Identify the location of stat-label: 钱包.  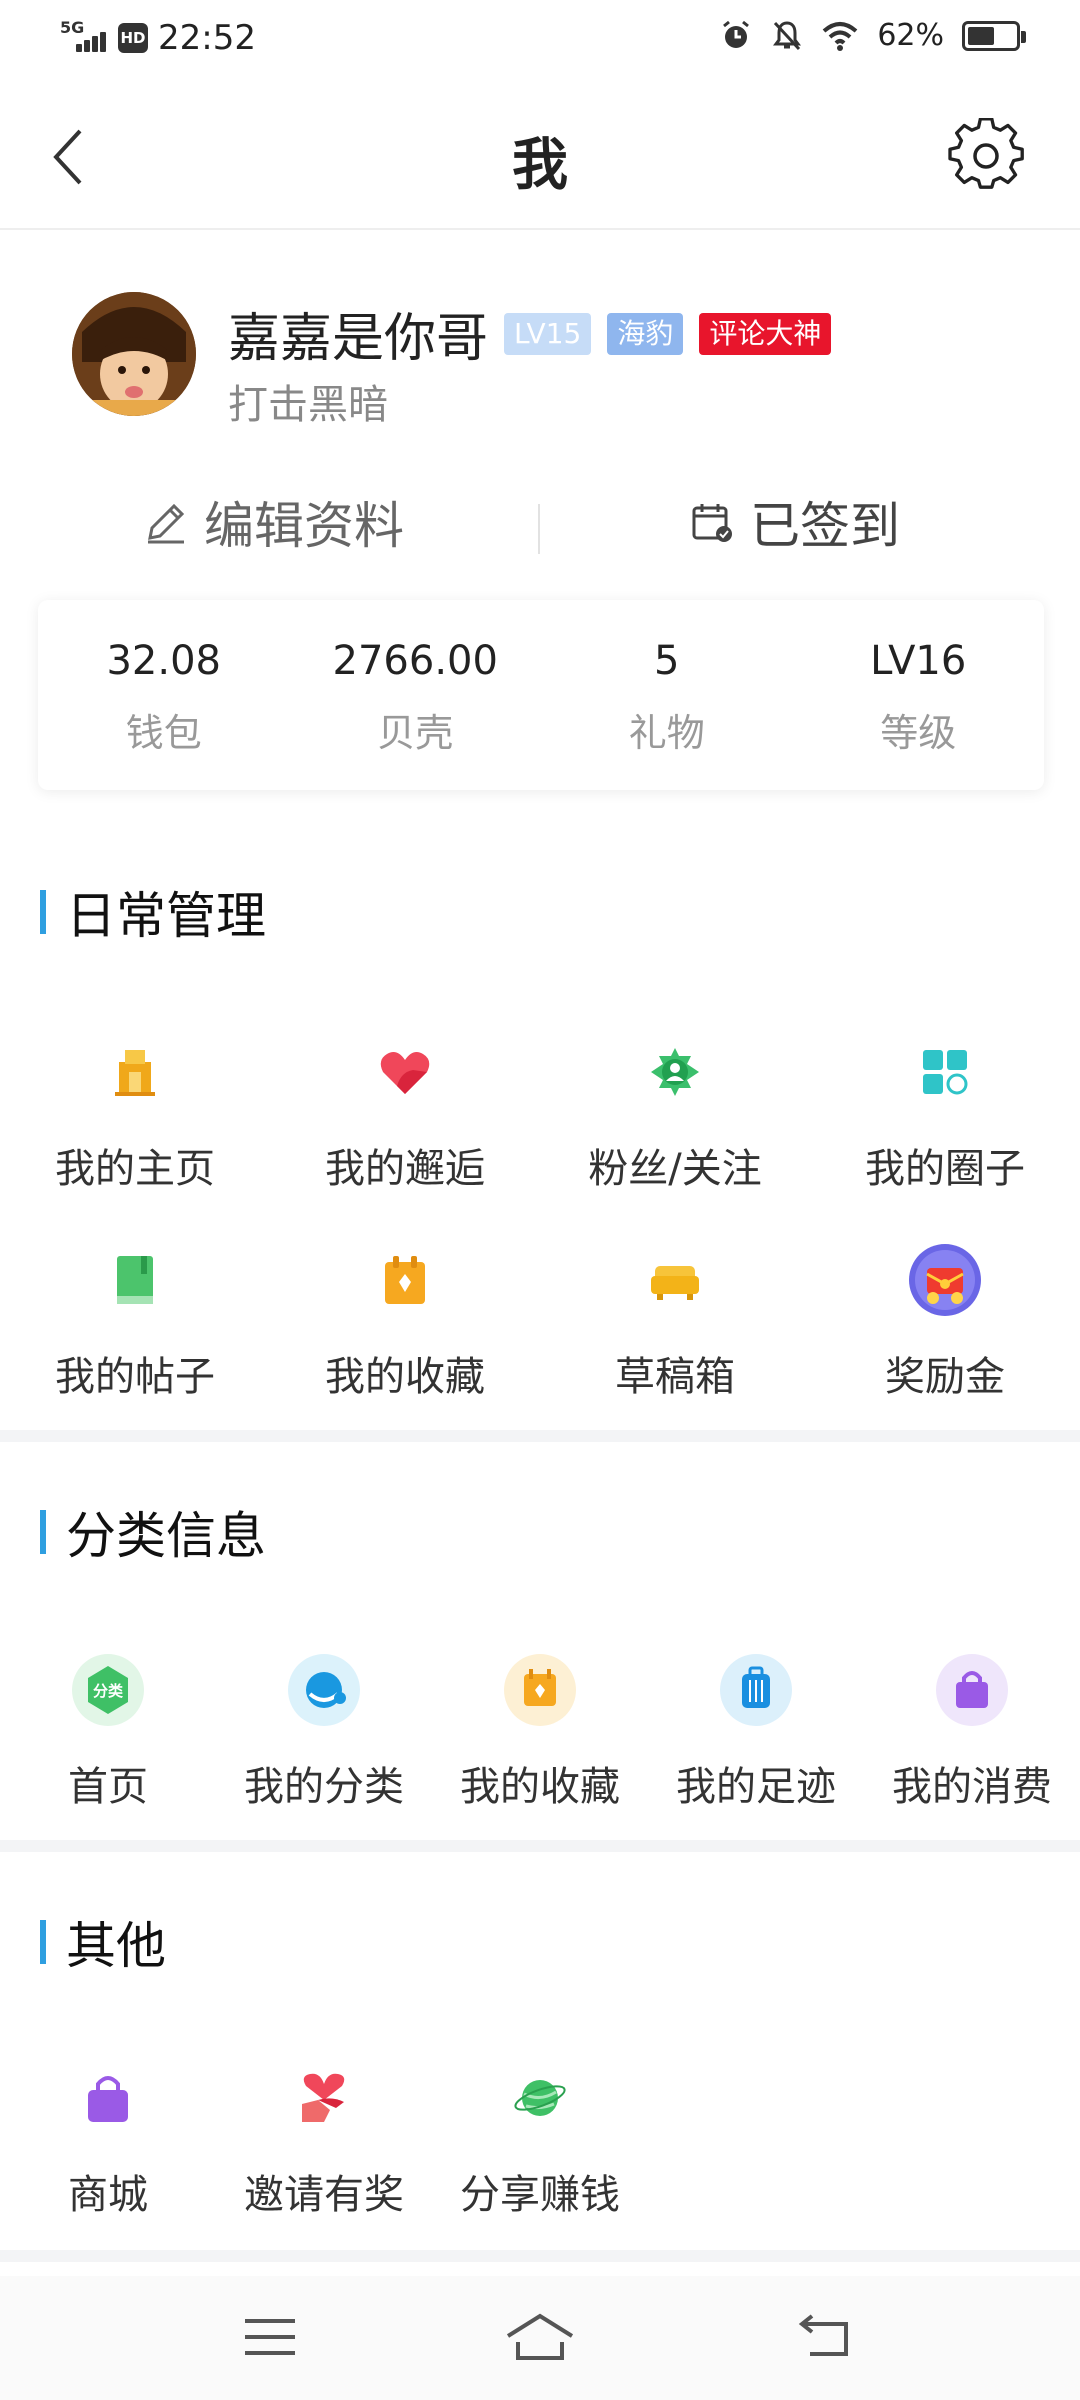
(163, 733).